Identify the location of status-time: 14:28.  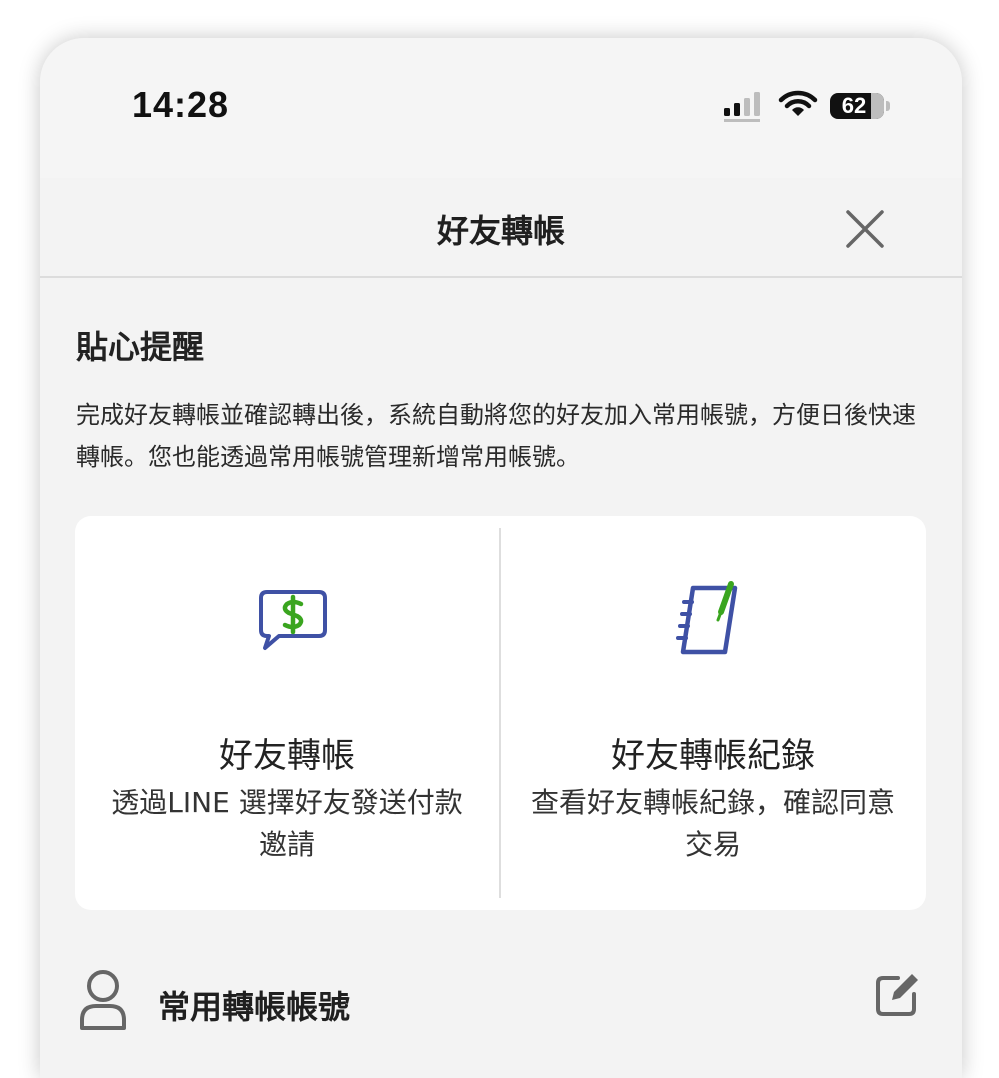
(181, 104).